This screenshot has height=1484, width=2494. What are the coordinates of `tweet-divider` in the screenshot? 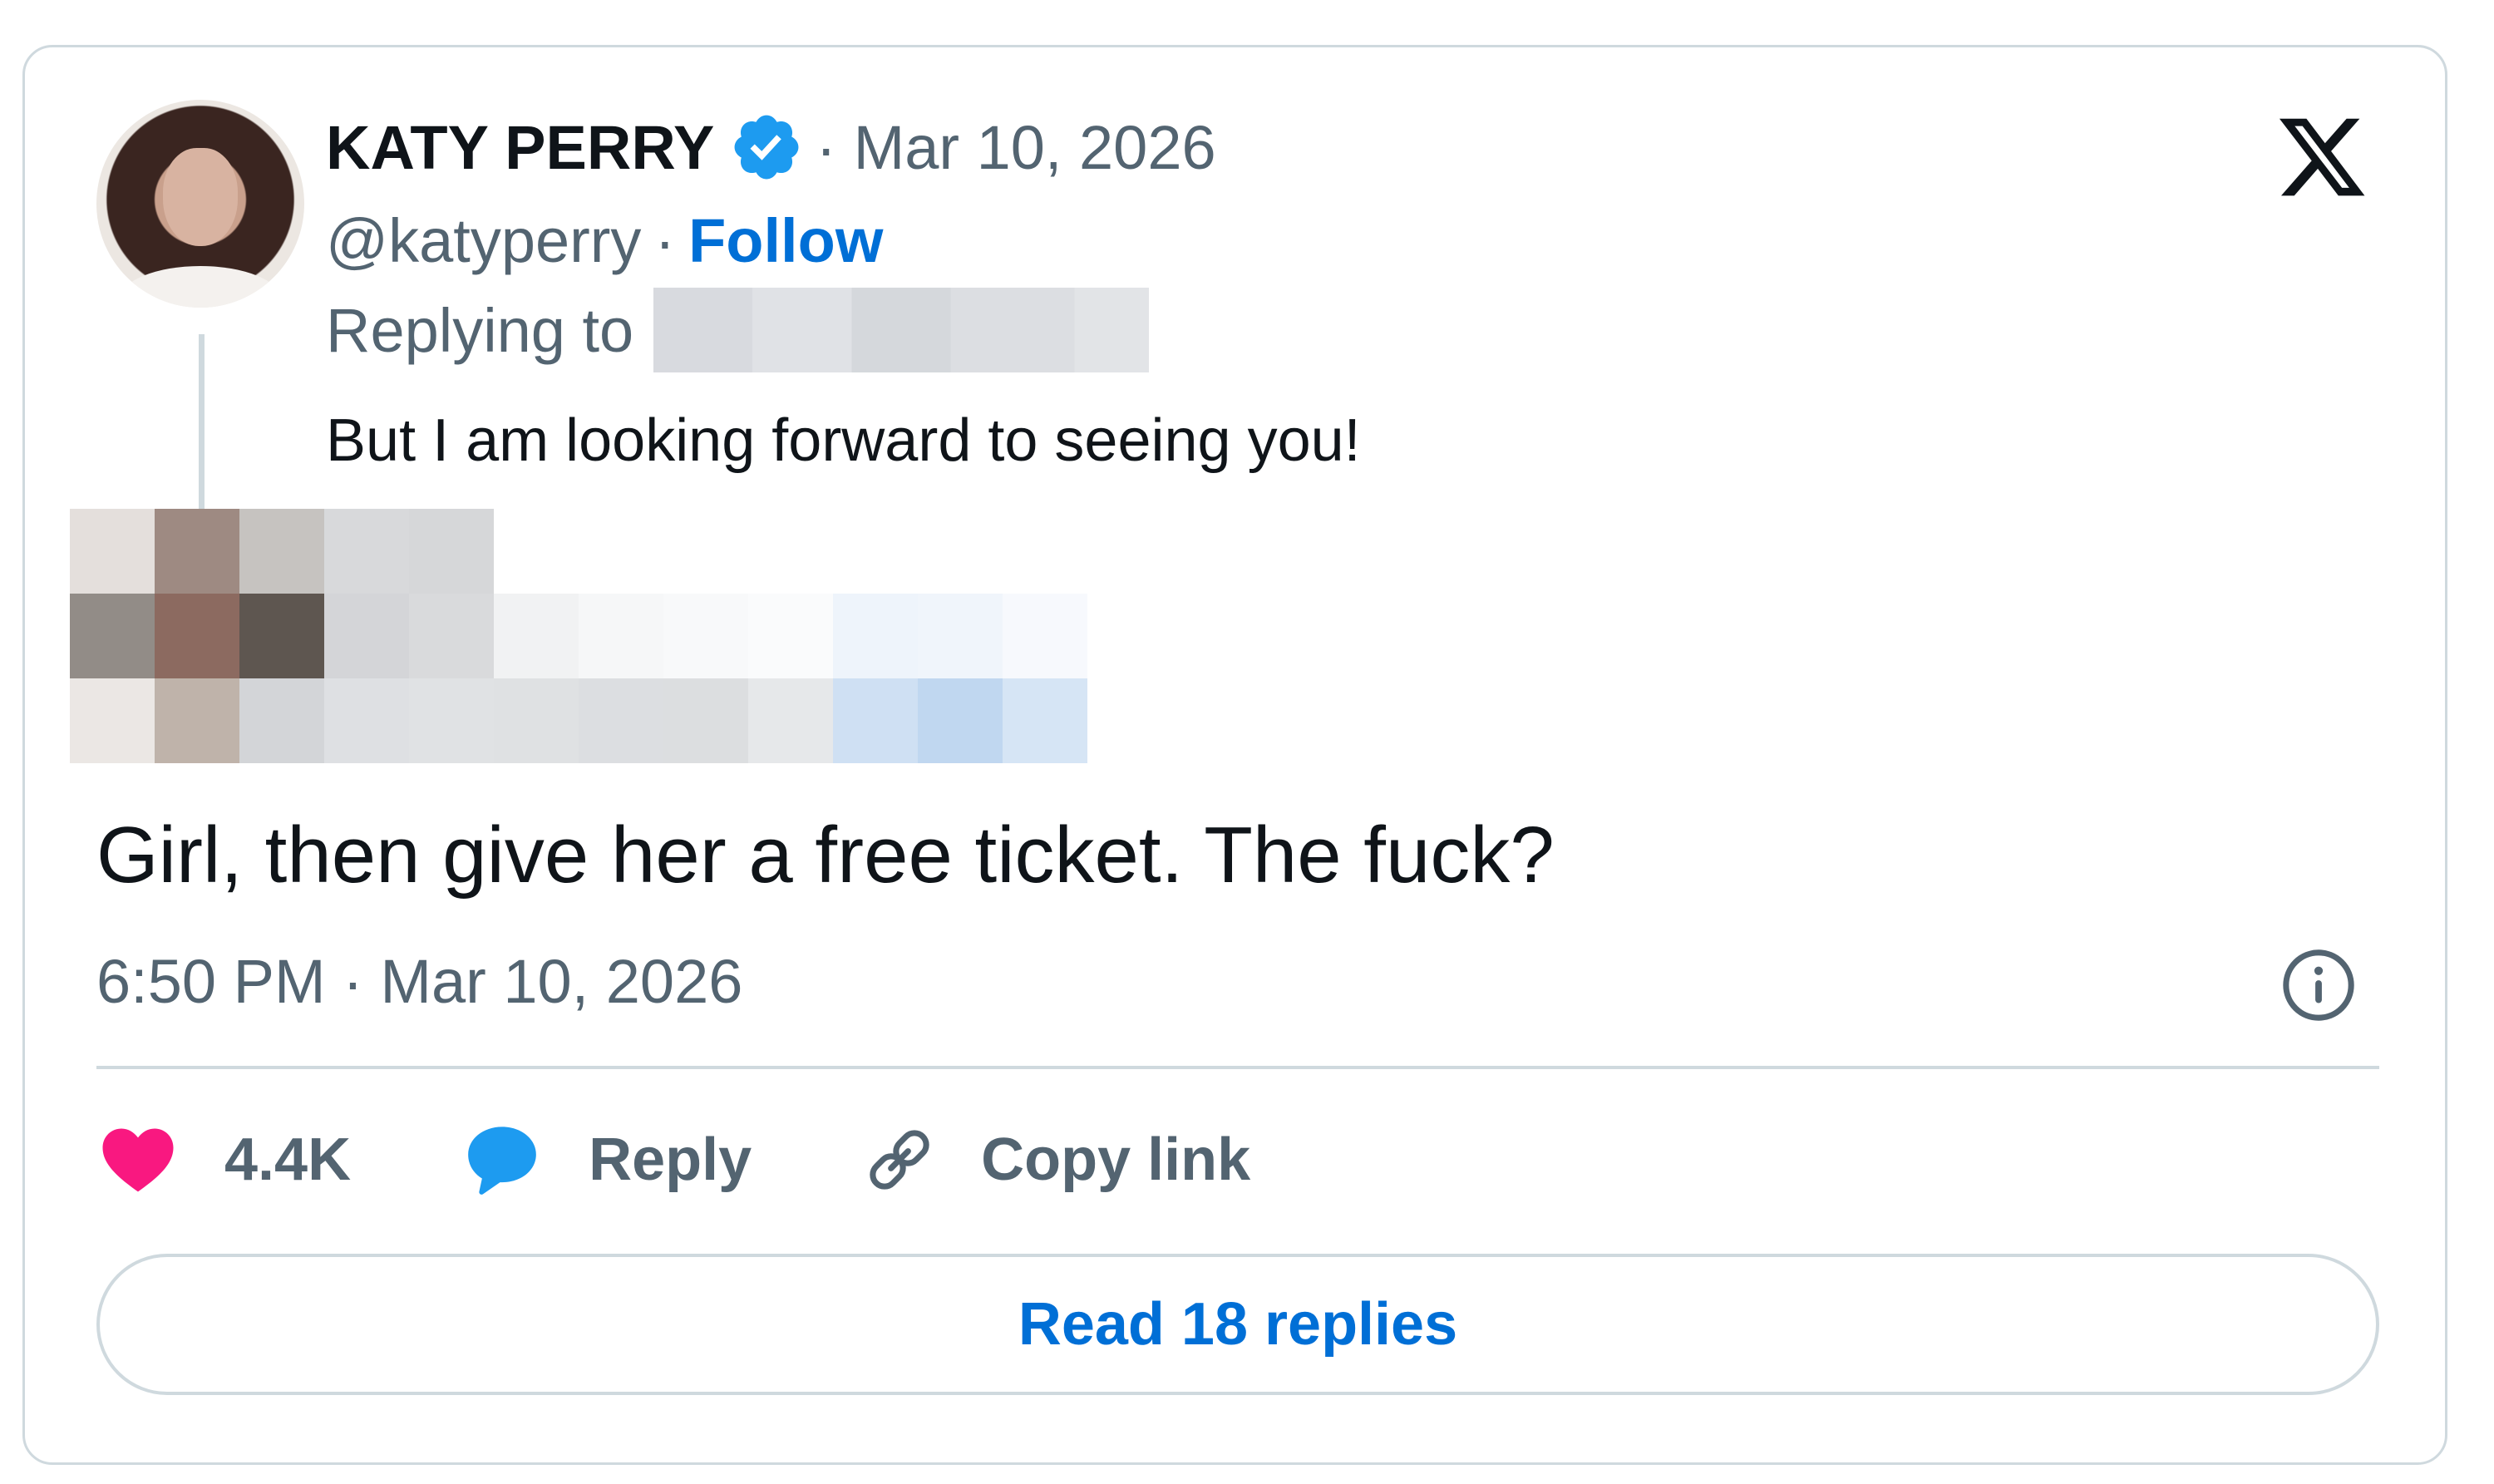 It's located at (1237, 1067).